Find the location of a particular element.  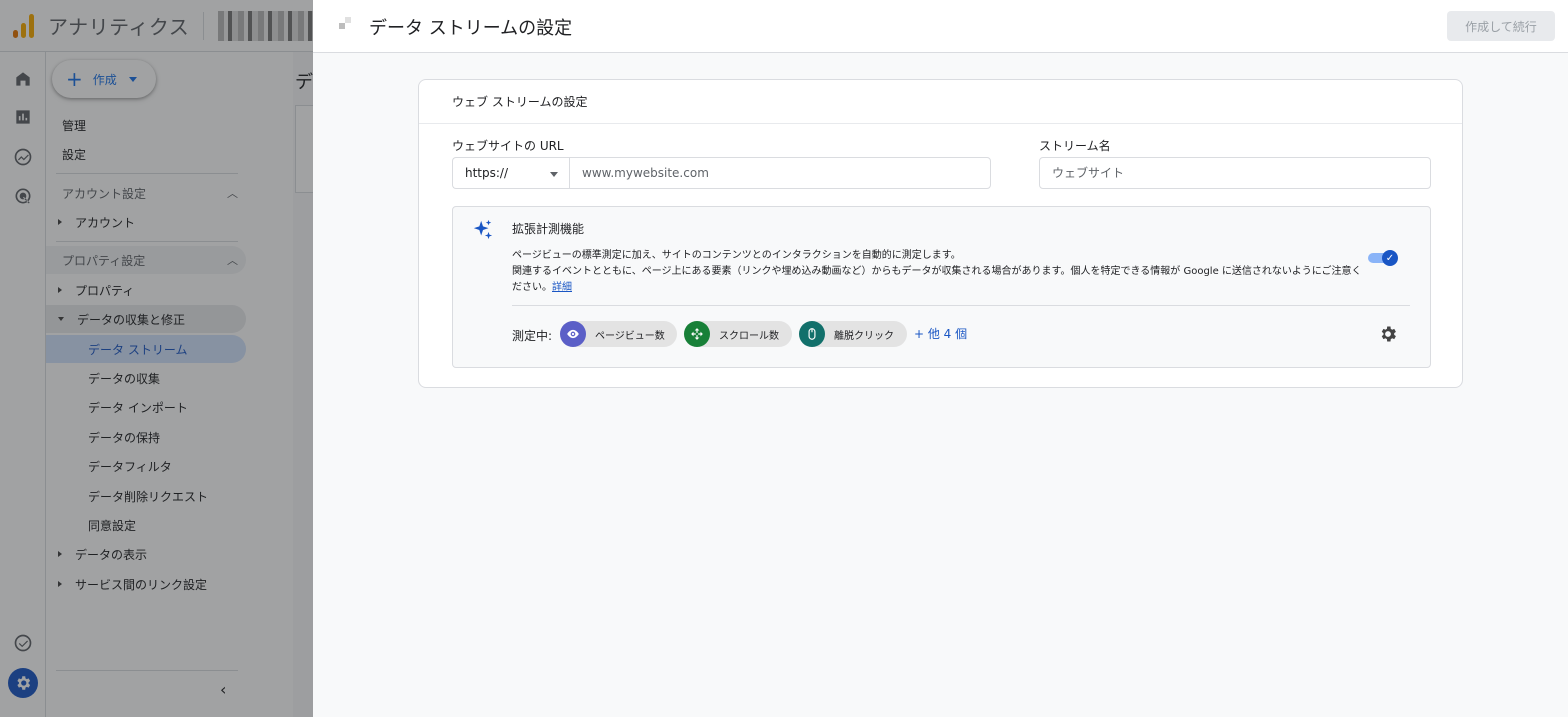

chip-outbound-clicks: 離脱クリック is located at coordinates (853, 334).